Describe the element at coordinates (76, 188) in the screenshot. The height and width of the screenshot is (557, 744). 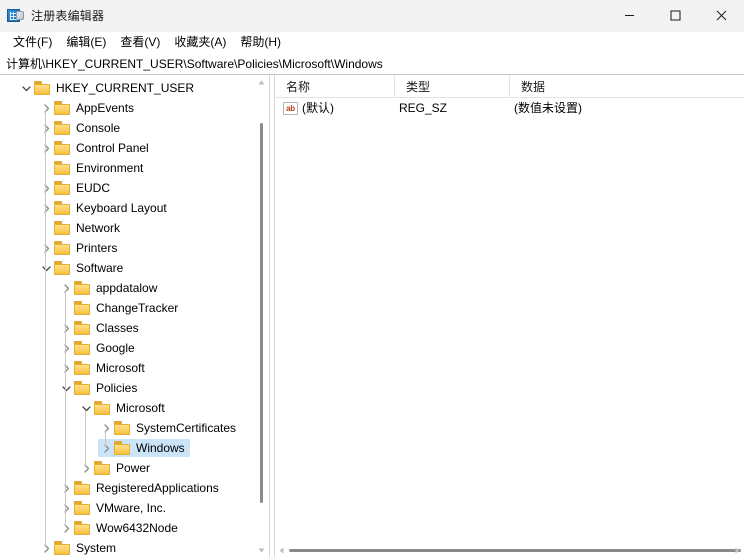
I see `tree-item-hit: EUDC` at that location.